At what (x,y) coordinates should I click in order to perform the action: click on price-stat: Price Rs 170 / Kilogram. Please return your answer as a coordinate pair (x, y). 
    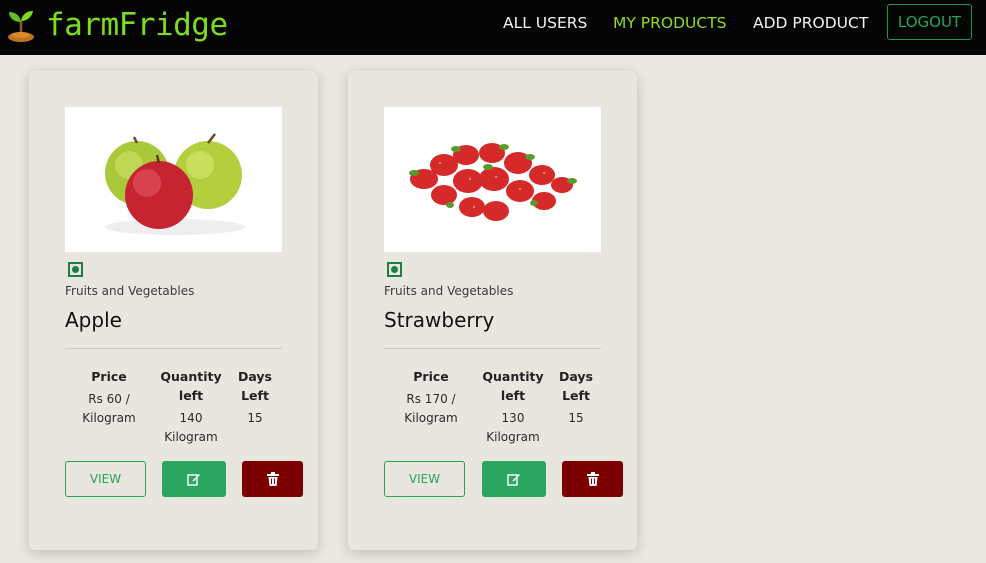
    Looking at the image, I should click on (431, 397).